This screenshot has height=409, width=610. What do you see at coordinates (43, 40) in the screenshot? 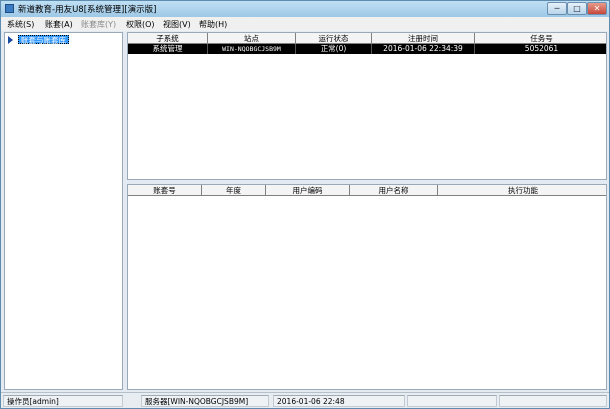
I see `tree-item-account-library: 账套与账套库` at bounding box center [43, 40].